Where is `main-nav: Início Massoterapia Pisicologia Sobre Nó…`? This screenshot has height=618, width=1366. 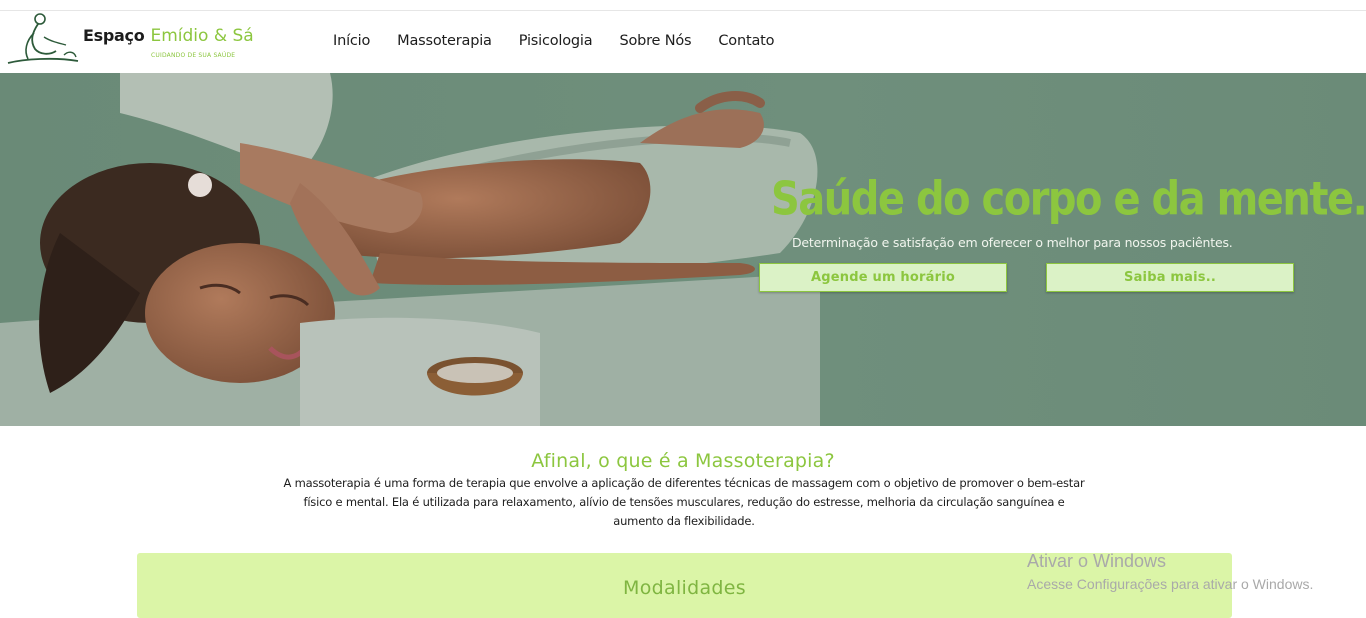 main-nav: Início Massoterapia Pisicologia Sobre Nó… is located at coordinates (567, 41).